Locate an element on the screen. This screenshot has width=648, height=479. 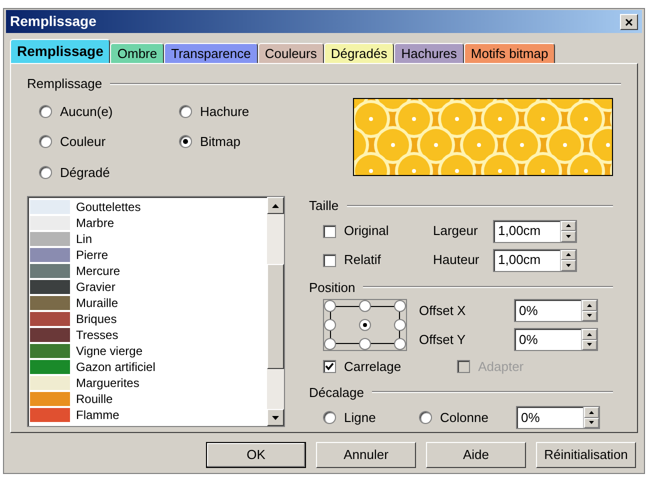
list-item: Marguerites is located at coordinates (148, 383).